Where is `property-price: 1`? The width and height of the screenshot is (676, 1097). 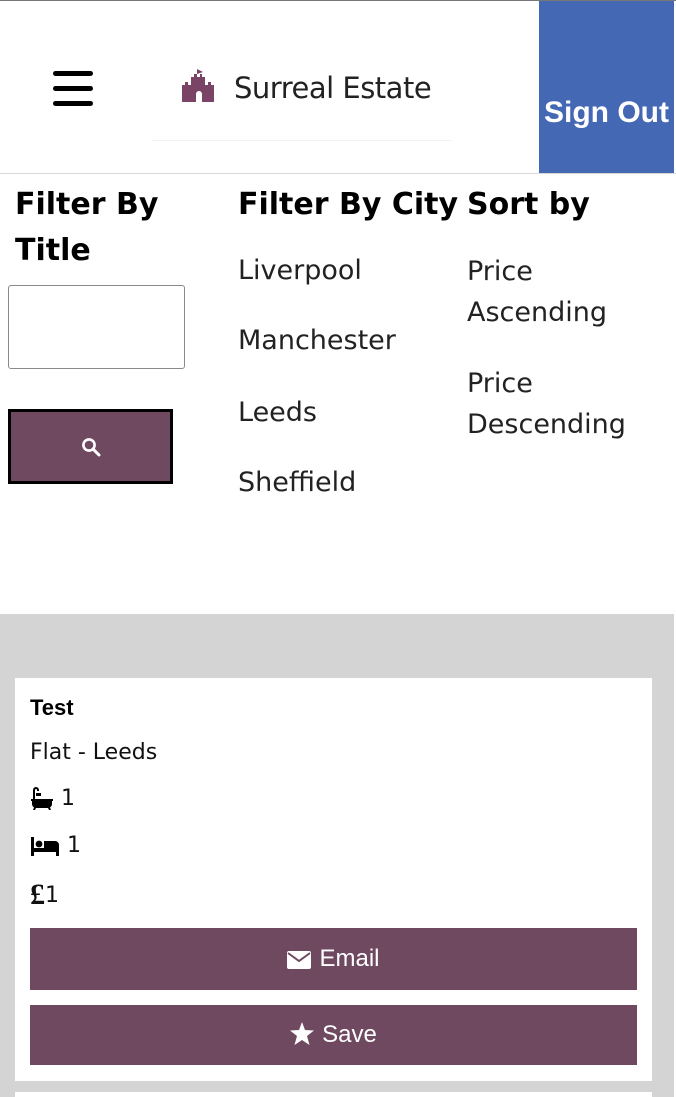
property-price: 1 is located at coordinates (52, 895).